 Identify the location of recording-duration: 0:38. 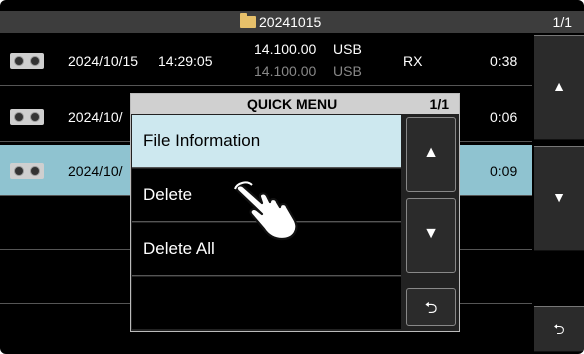
(504, 61).